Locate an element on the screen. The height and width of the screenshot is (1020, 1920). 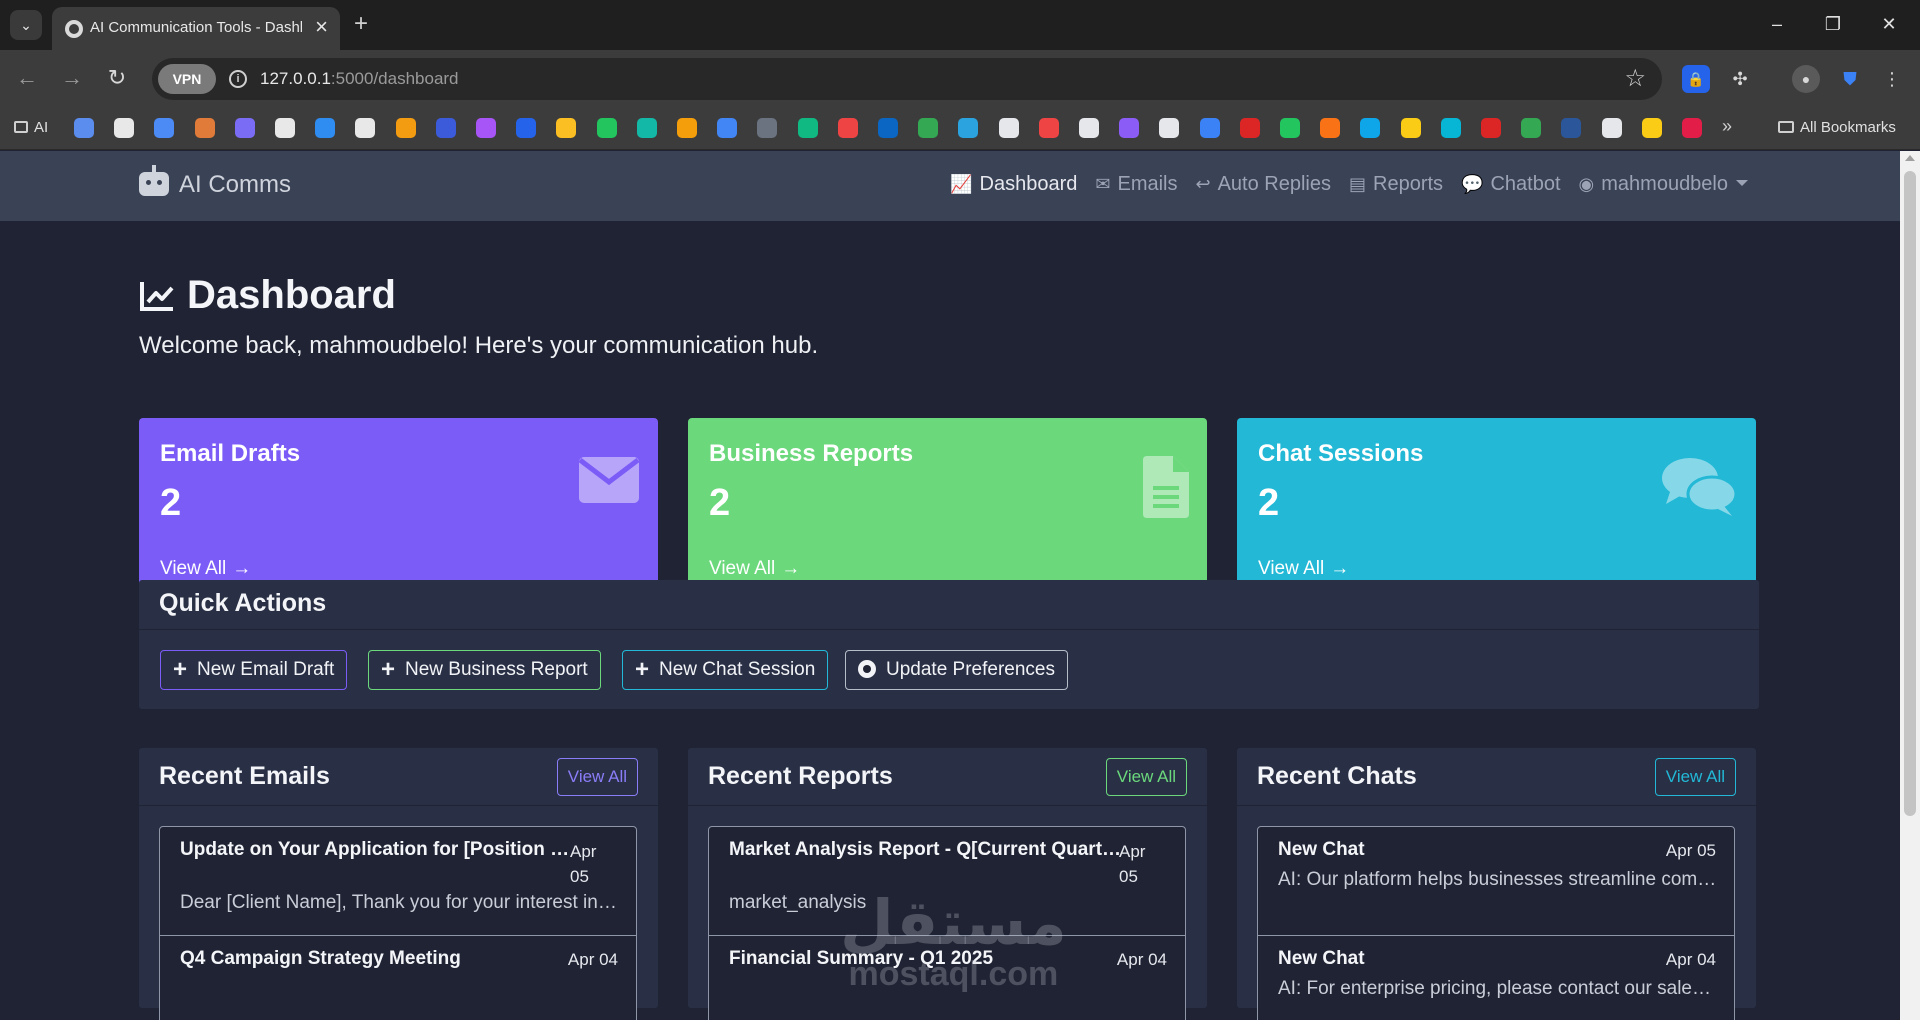
password-manager-icon: 🔒 is located at coordinates (1696, 79).